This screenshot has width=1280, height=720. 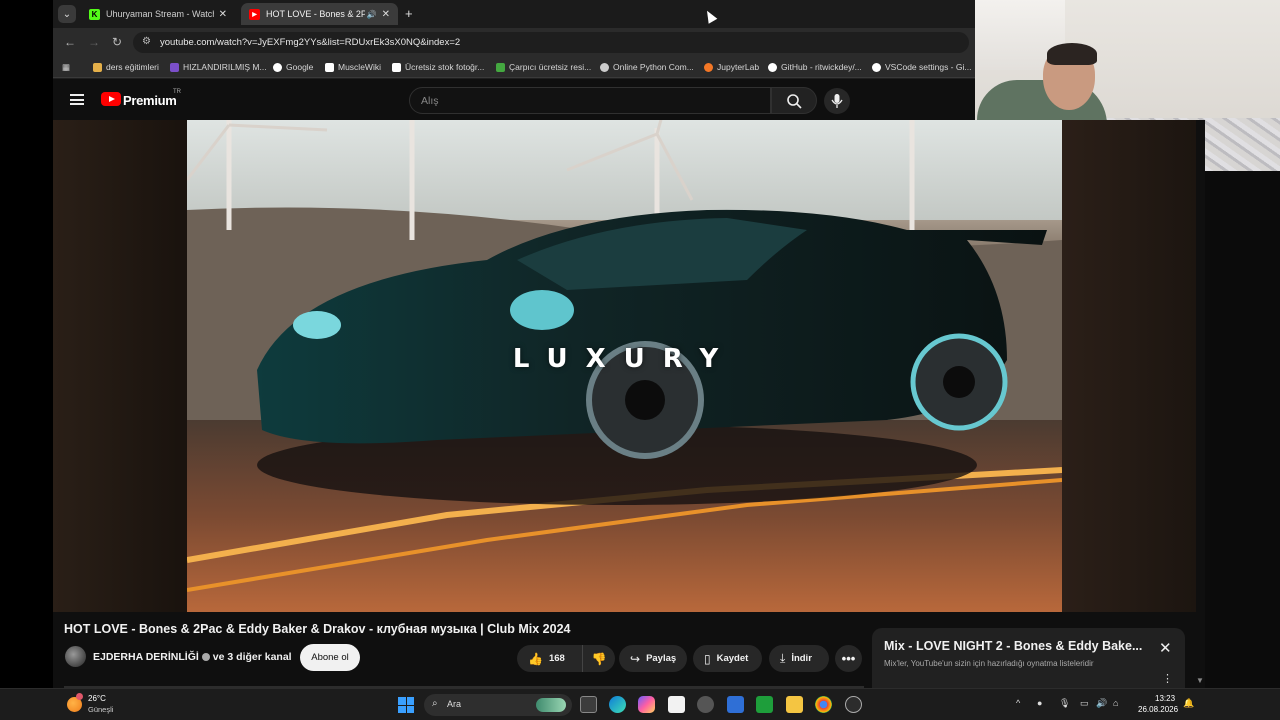 What do you see at coordinates (1115, 703) in the screenshot?
I see `network-icon: ⌂` at bounding box center [1115, 703].